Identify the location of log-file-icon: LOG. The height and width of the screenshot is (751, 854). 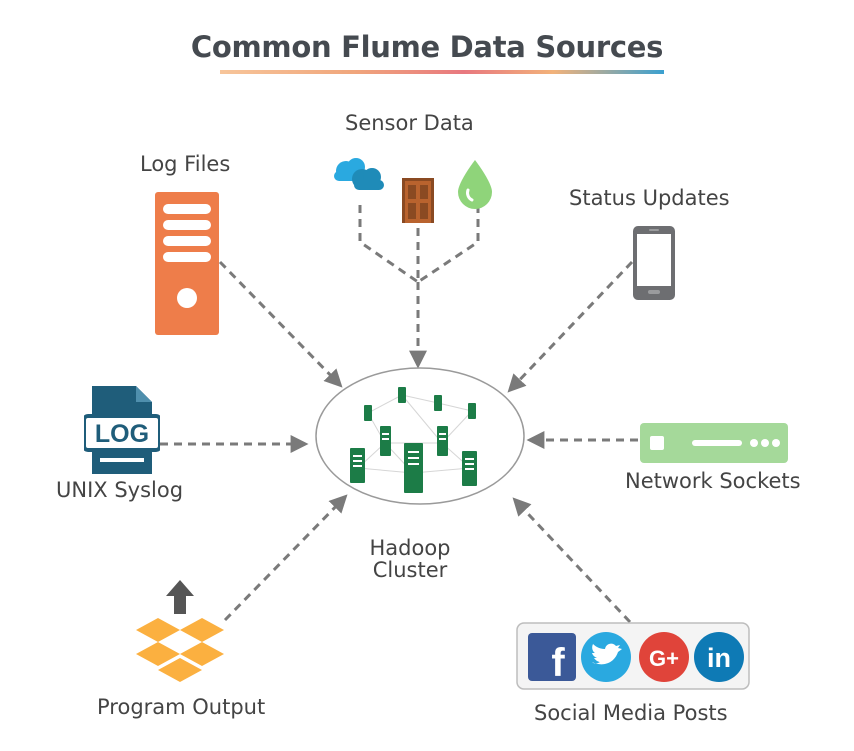
(122, 430).